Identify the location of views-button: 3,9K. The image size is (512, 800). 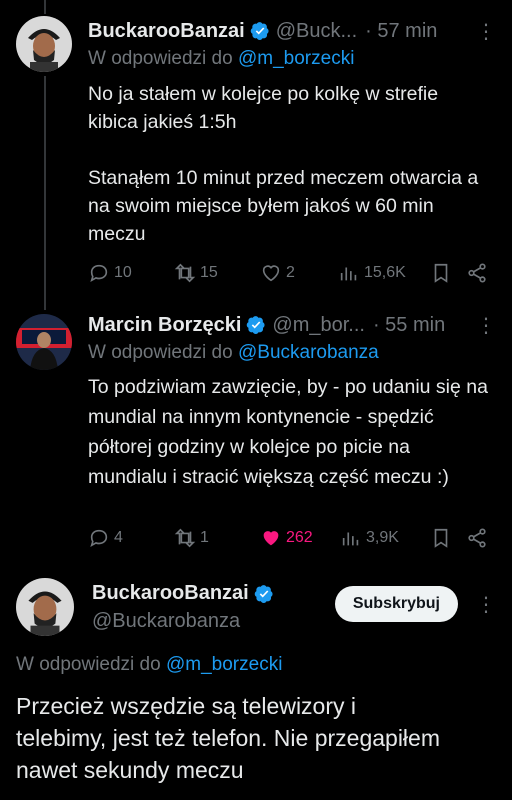
(385, 538).